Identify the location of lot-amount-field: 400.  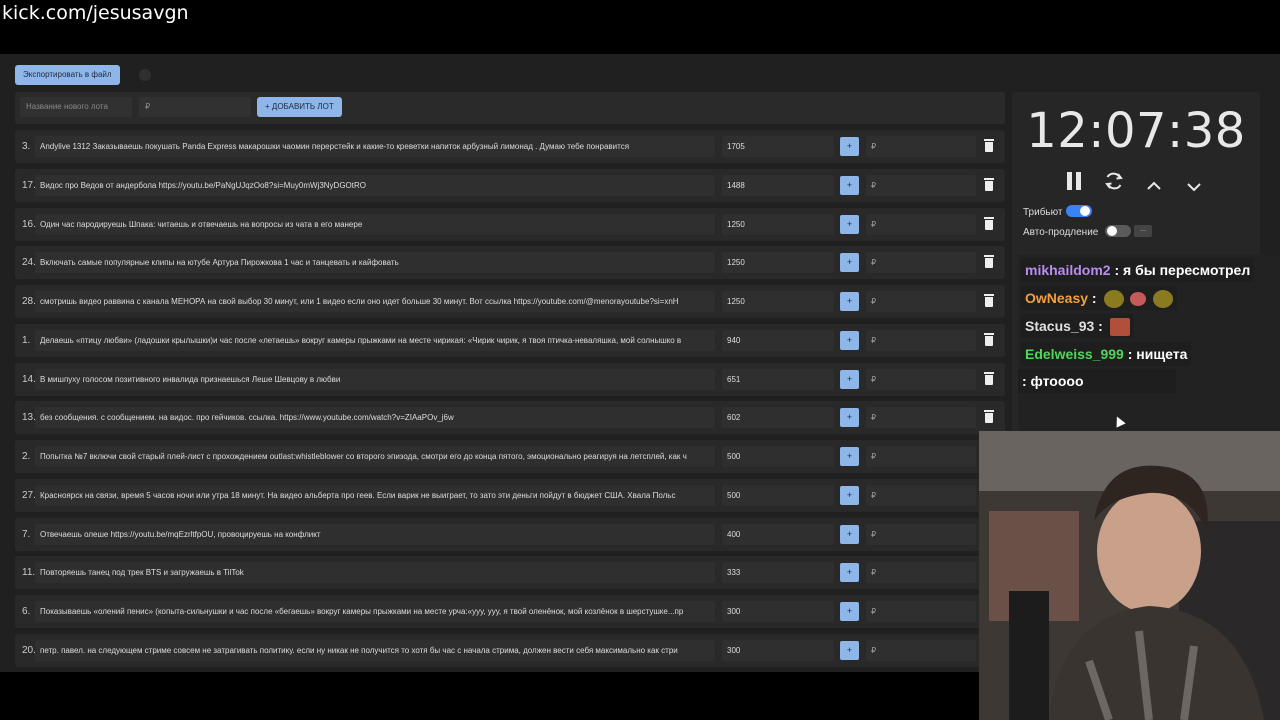
(778, 534).